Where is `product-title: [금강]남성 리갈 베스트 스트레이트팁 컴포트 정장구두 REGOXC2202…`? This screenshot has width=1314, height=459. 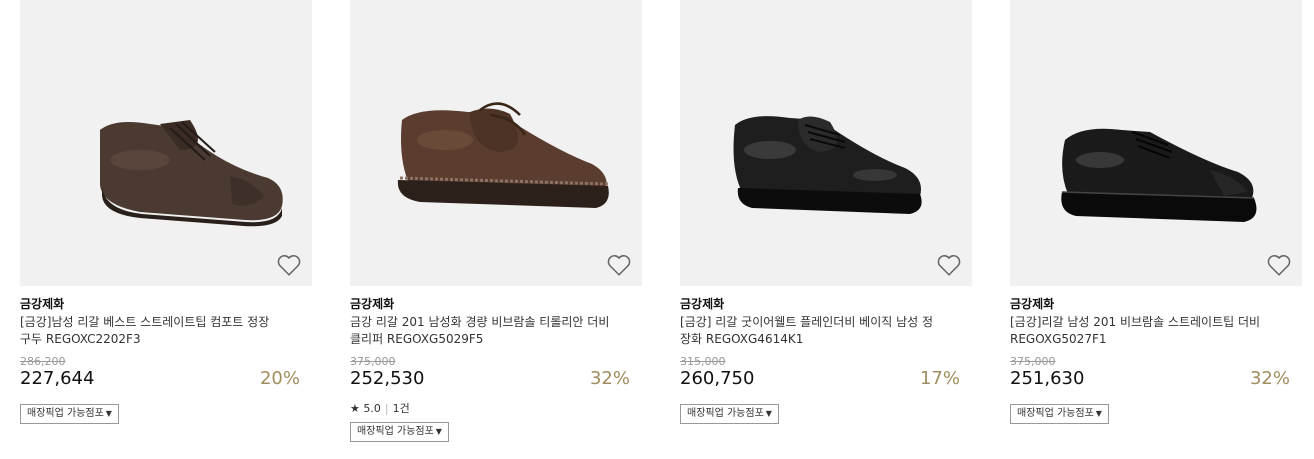
product-title: [금강]남성 리갈 베스트 스트레이트팁 컴포트 정장구두 REGOXC2202… is located at coordinates (150, 331).